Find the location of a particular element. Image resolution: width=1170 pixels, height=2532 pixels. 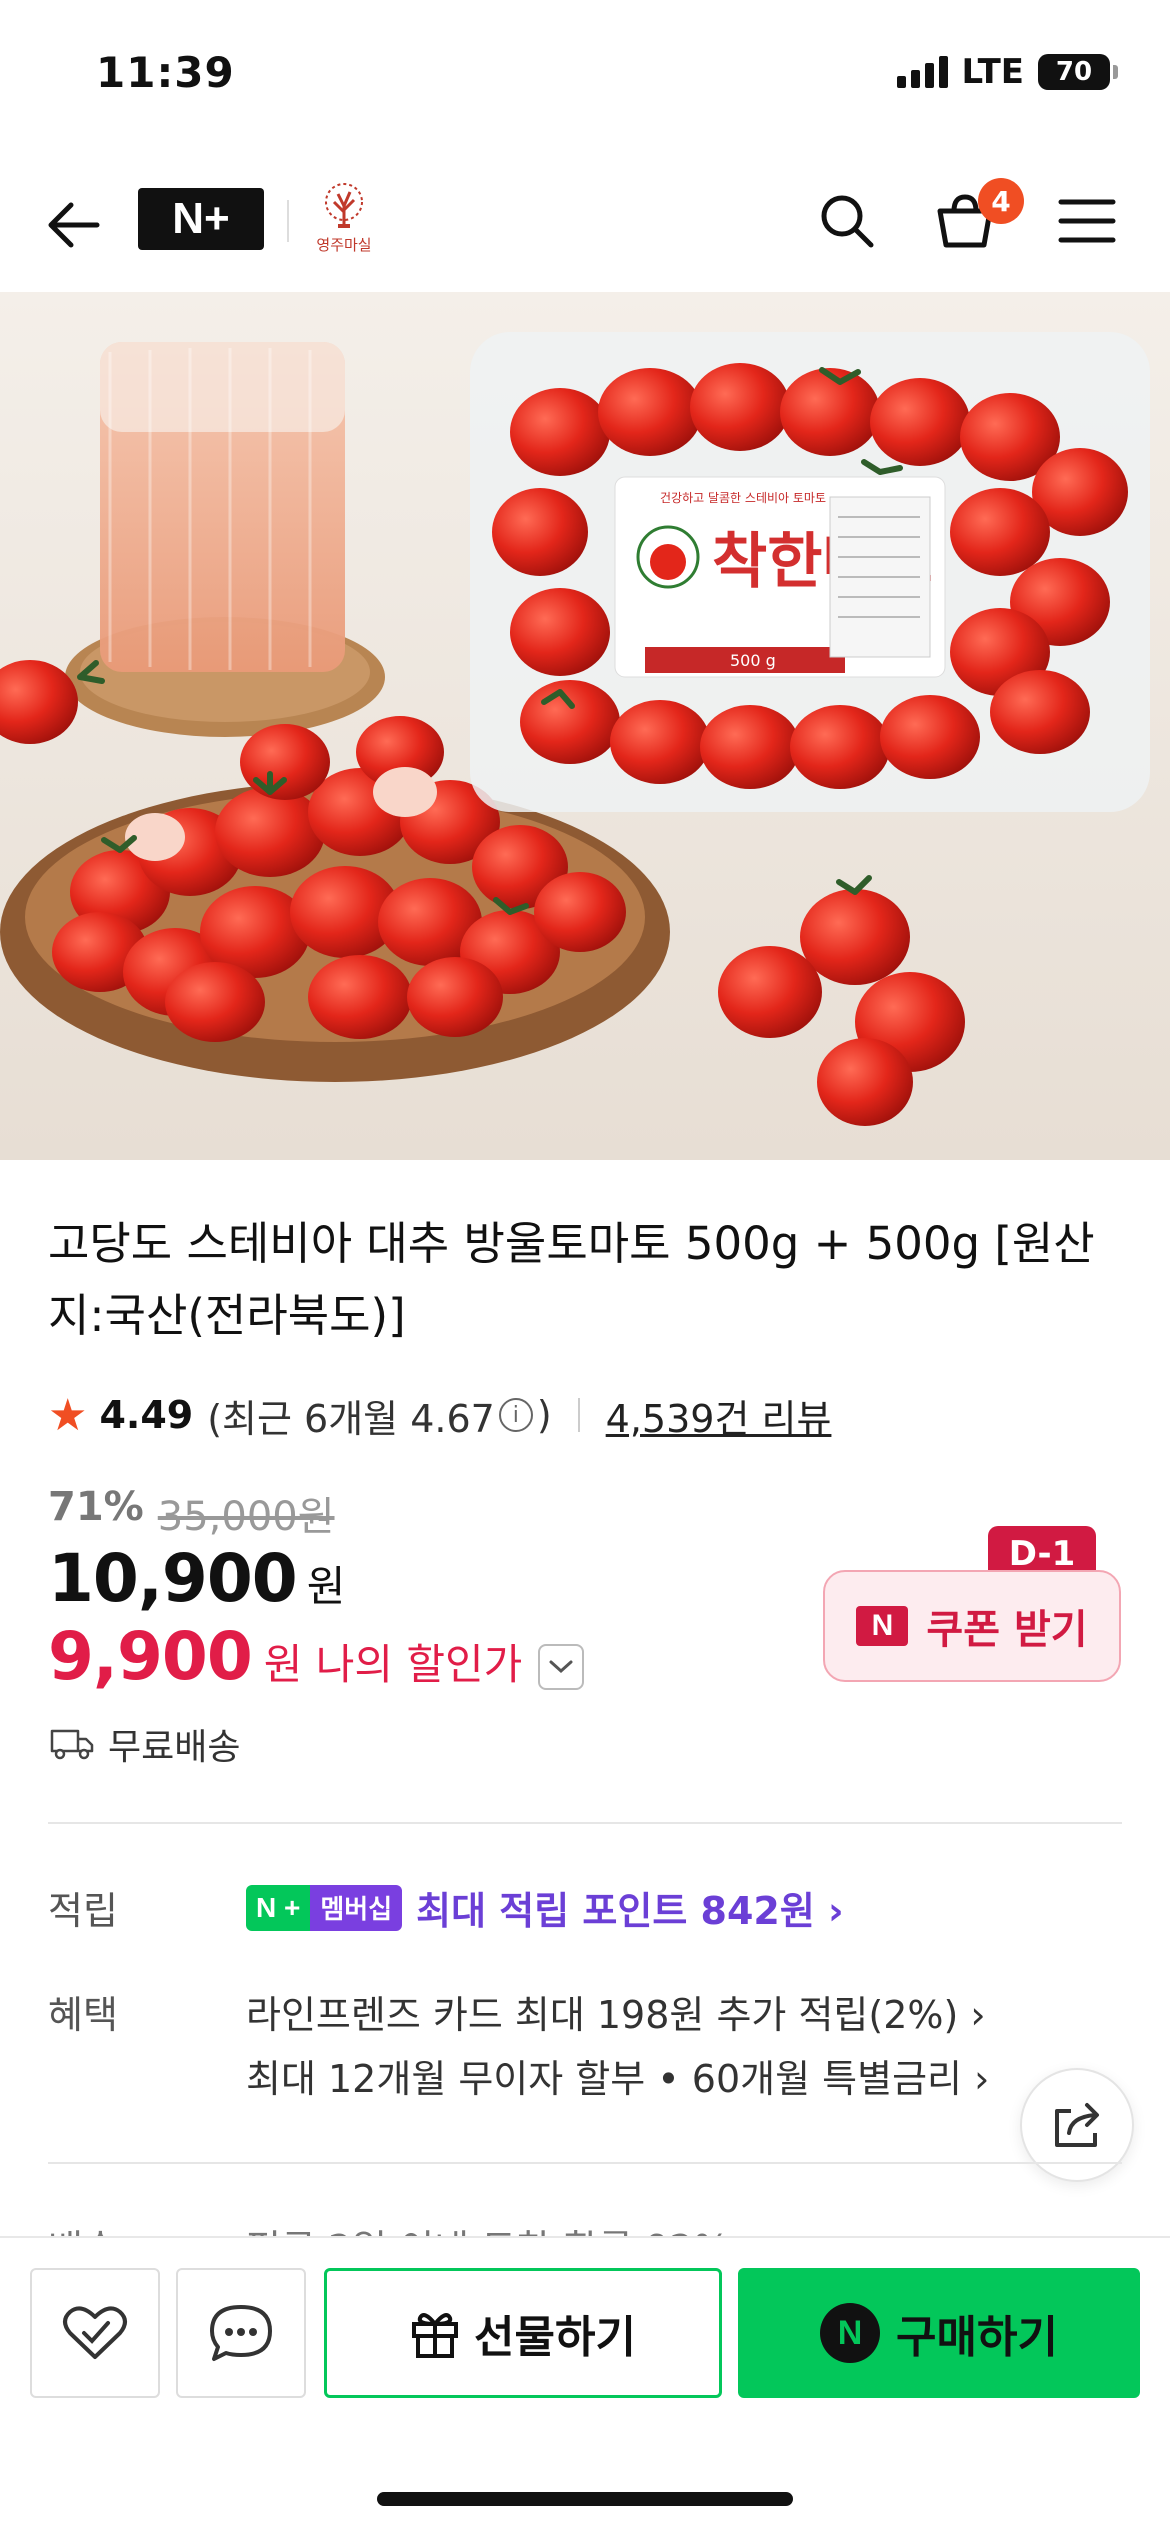

buy-button: N 구매하기 is located at coordinates (939, 2333).